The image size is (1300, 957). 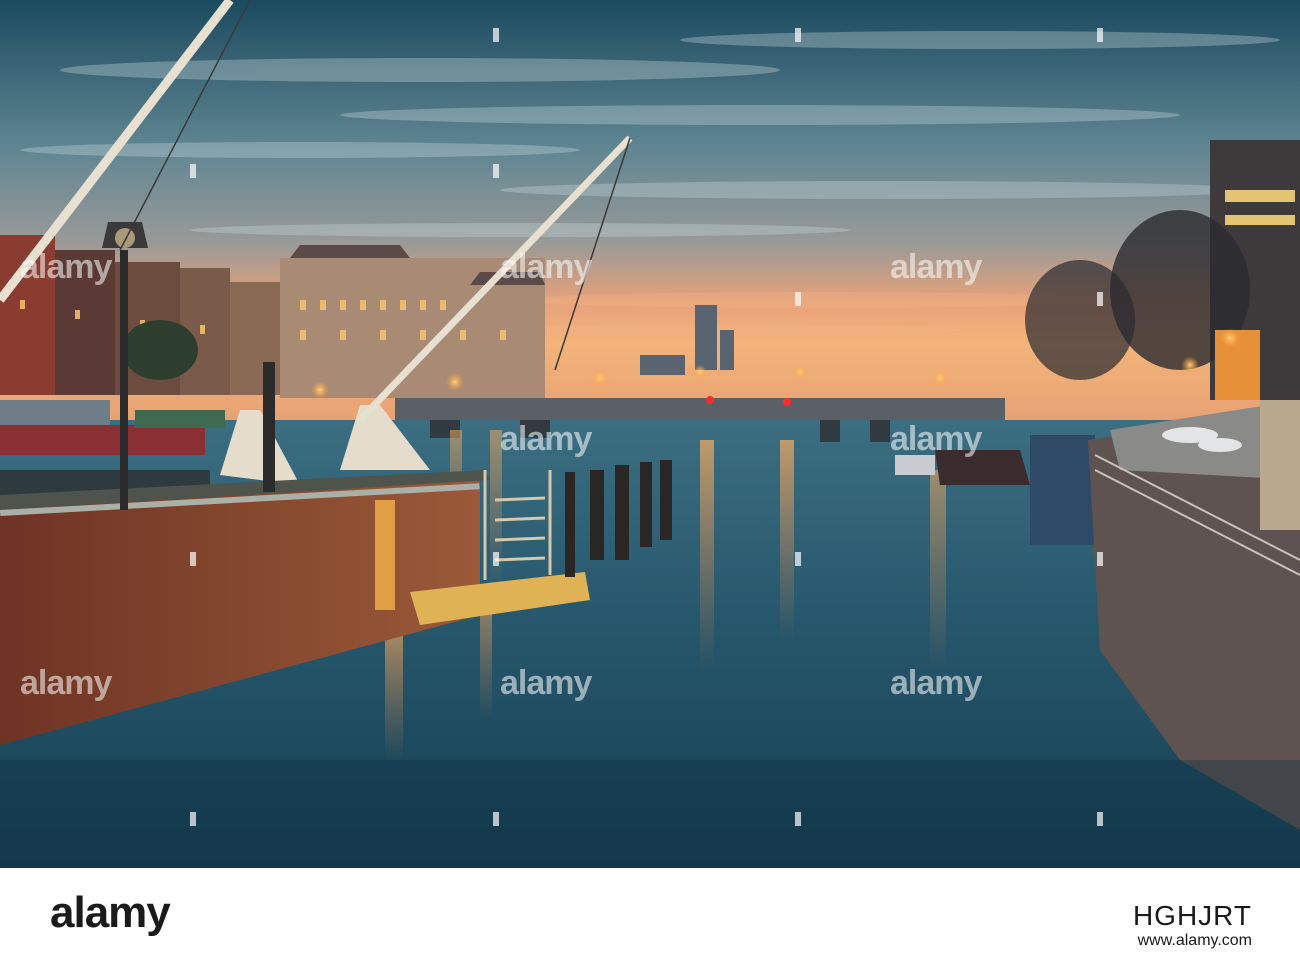 I want to click on image-id: HGHJRT, so click(x=1192, y=915).